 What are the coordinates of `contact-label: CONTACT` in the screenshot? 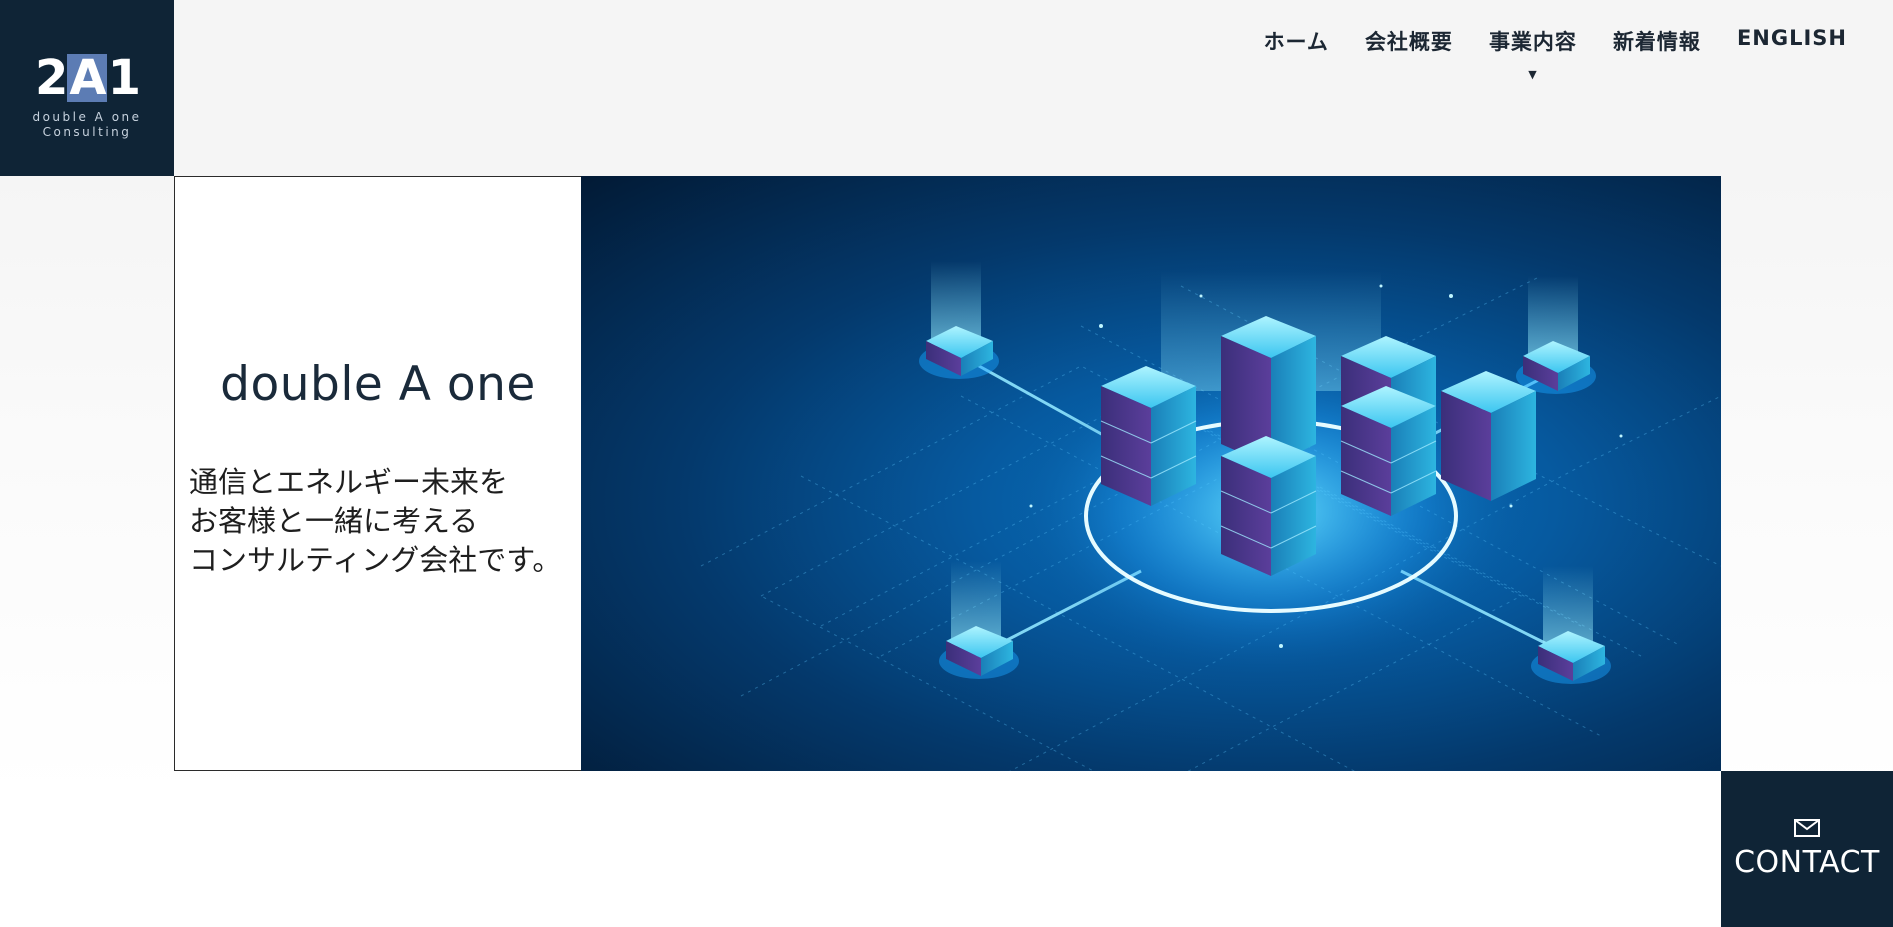 It's located at (1807, 862).